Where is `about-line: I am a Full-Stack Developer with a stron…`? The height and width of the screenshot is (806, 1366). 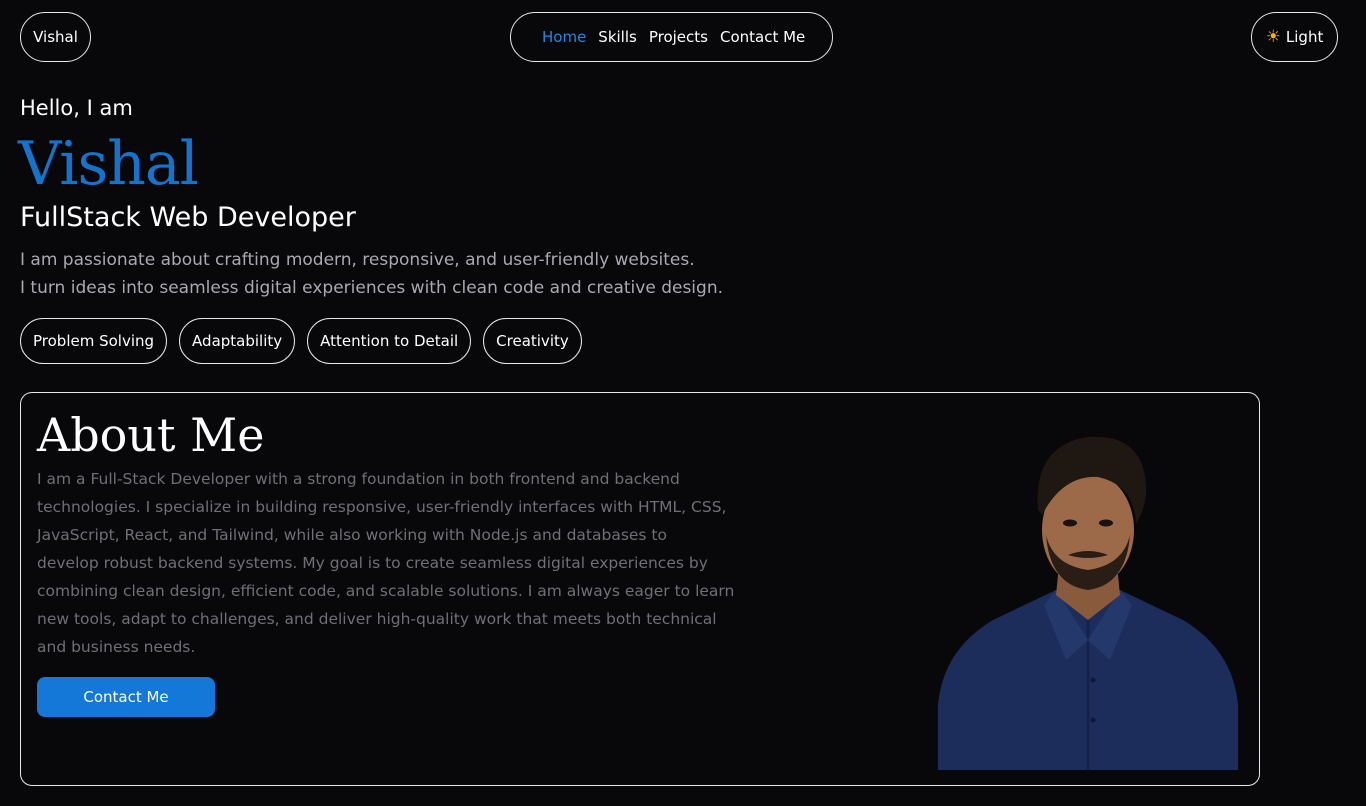
about-line: I am a Full-Stack Developer with a stron… is located at coordinates (358, 479).